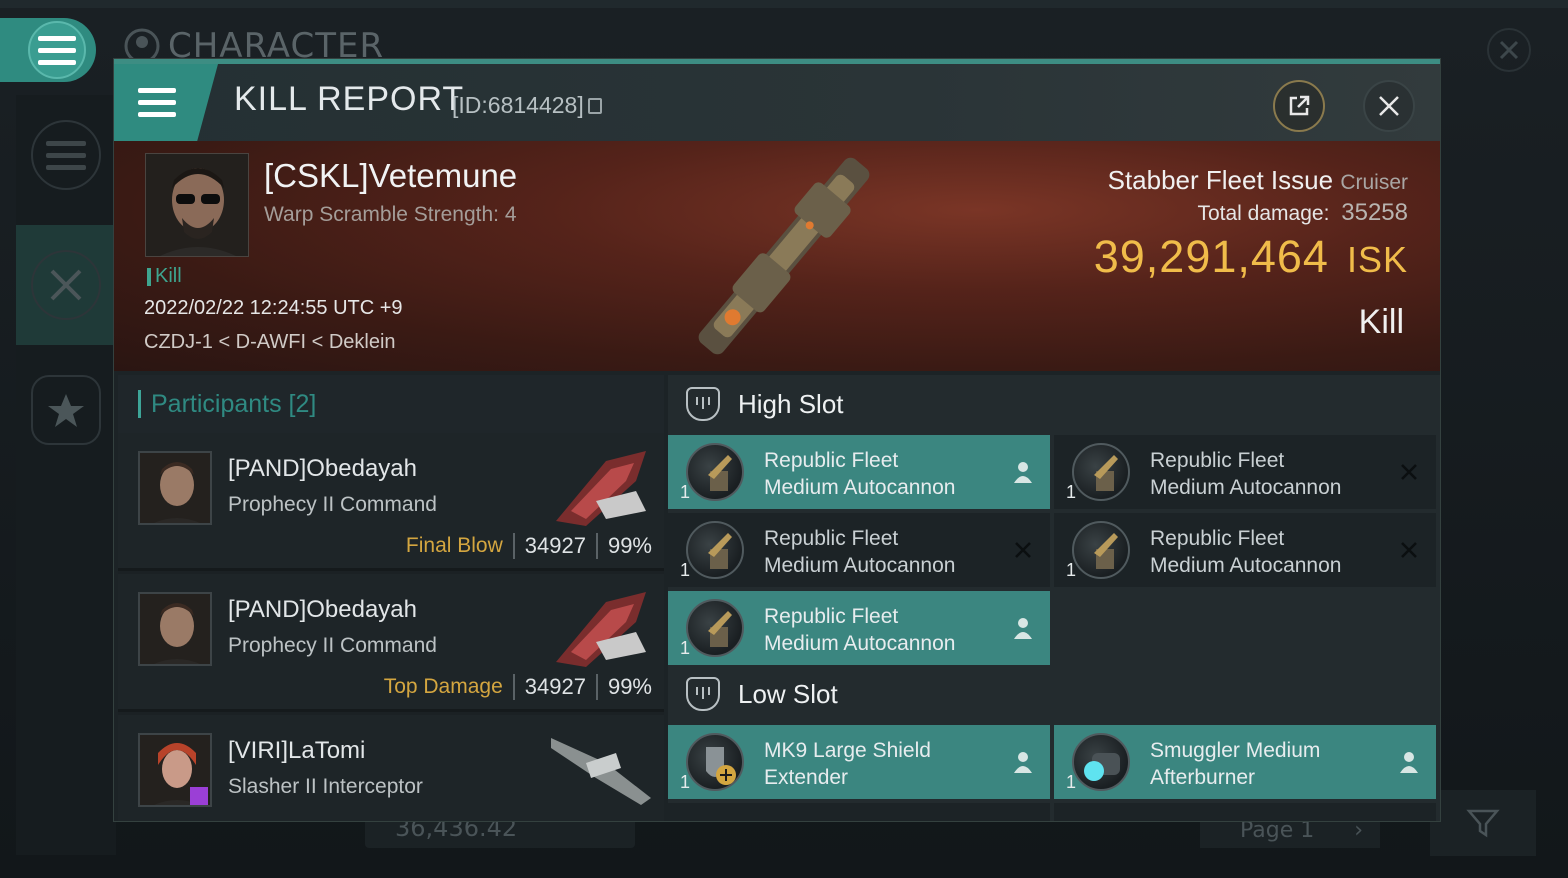 The width and height of the screenshot is (1568, 878). What do you see at coordinates (788, 693) in the screenshot?
I see `low-slot-title: Low Slot` at bounding box center [788, 693].